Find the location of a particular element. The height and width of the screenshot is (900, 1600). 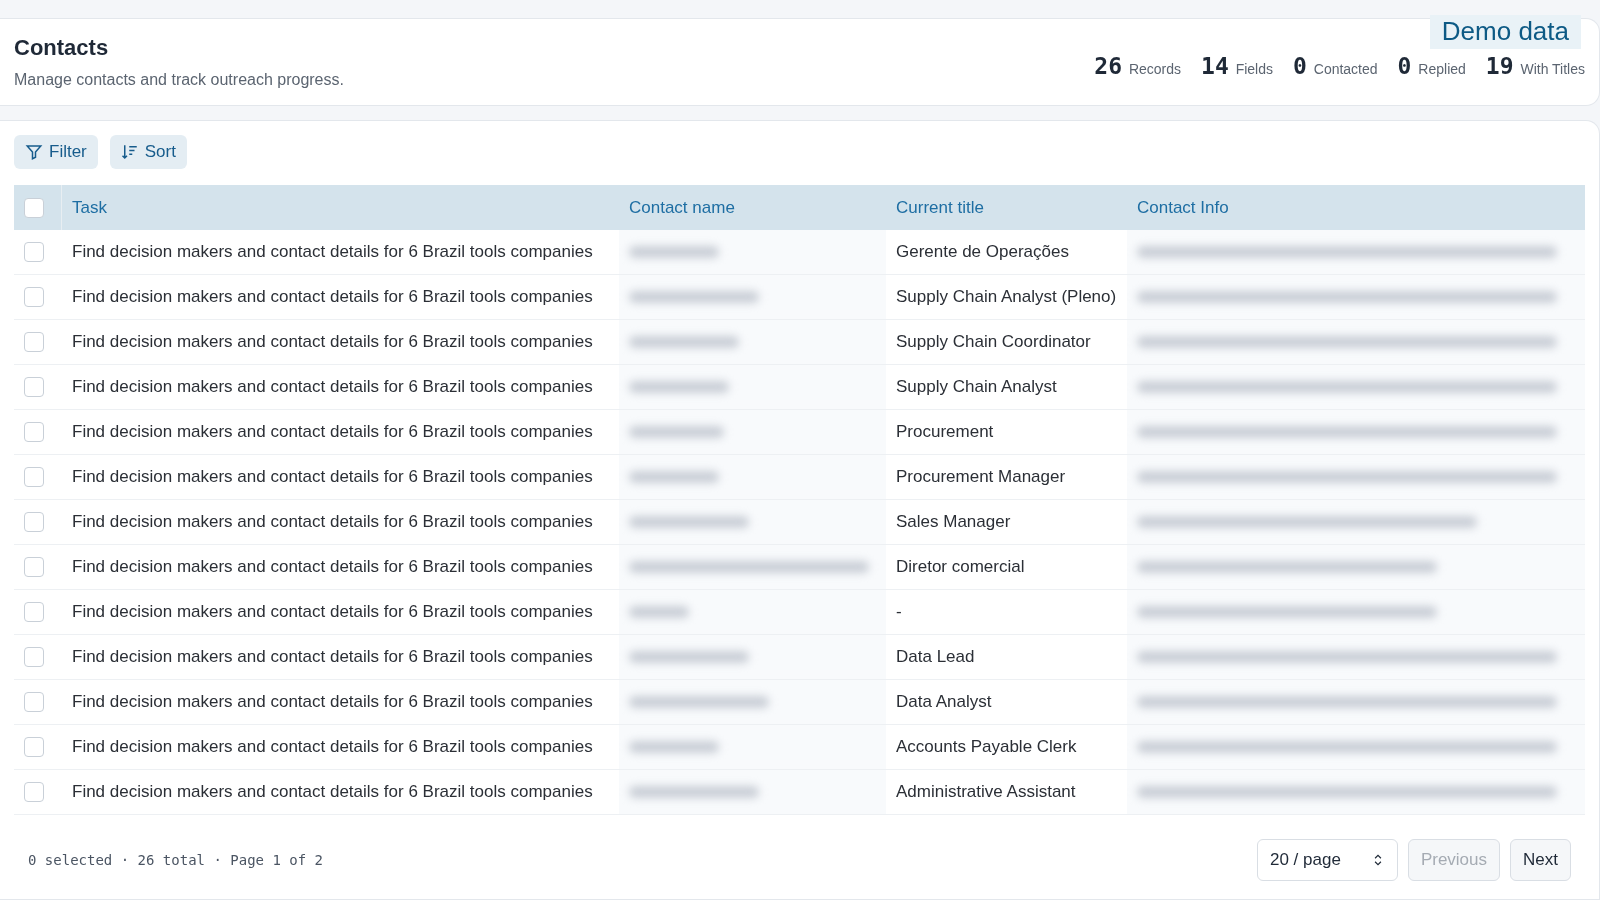

select-all-checkbox is located at coordinates (34, 207).